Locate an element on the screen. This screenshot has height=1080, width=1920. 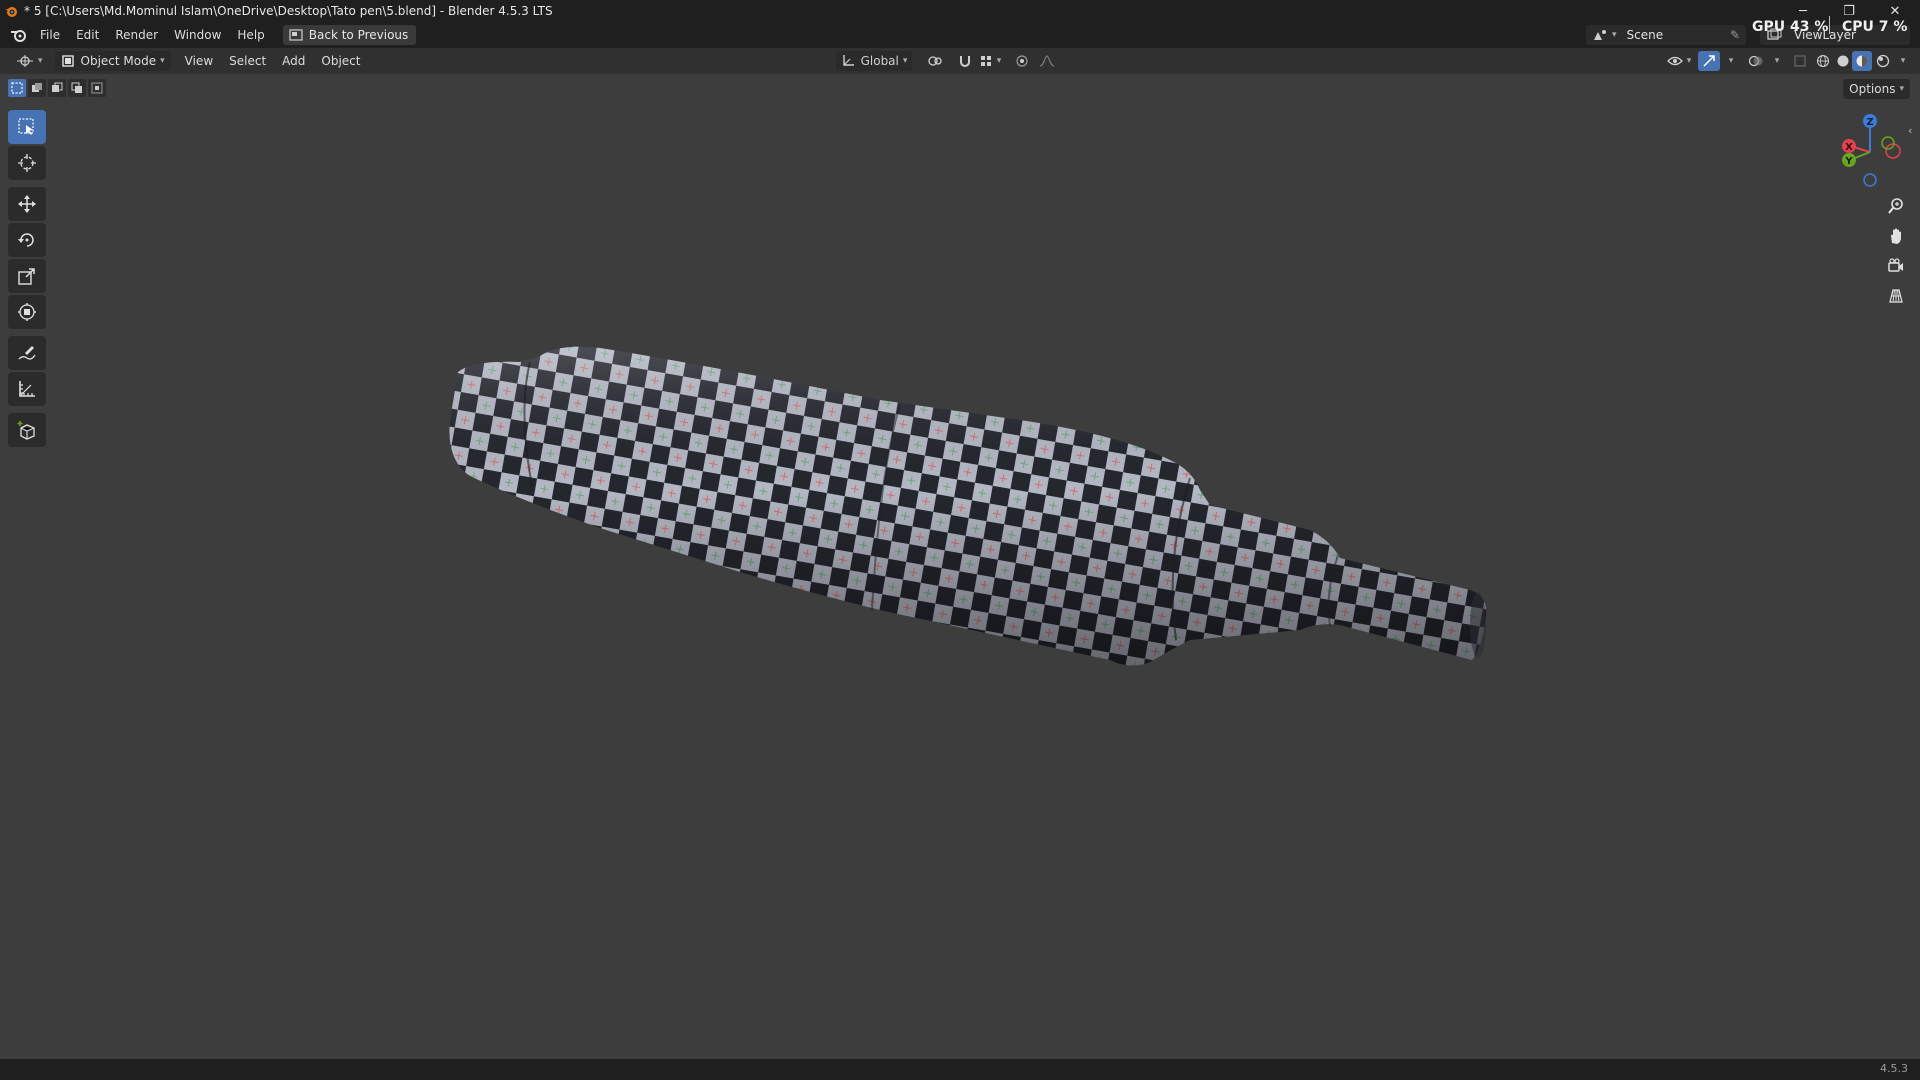
perf-divider is located at coordinates (1829, 25).